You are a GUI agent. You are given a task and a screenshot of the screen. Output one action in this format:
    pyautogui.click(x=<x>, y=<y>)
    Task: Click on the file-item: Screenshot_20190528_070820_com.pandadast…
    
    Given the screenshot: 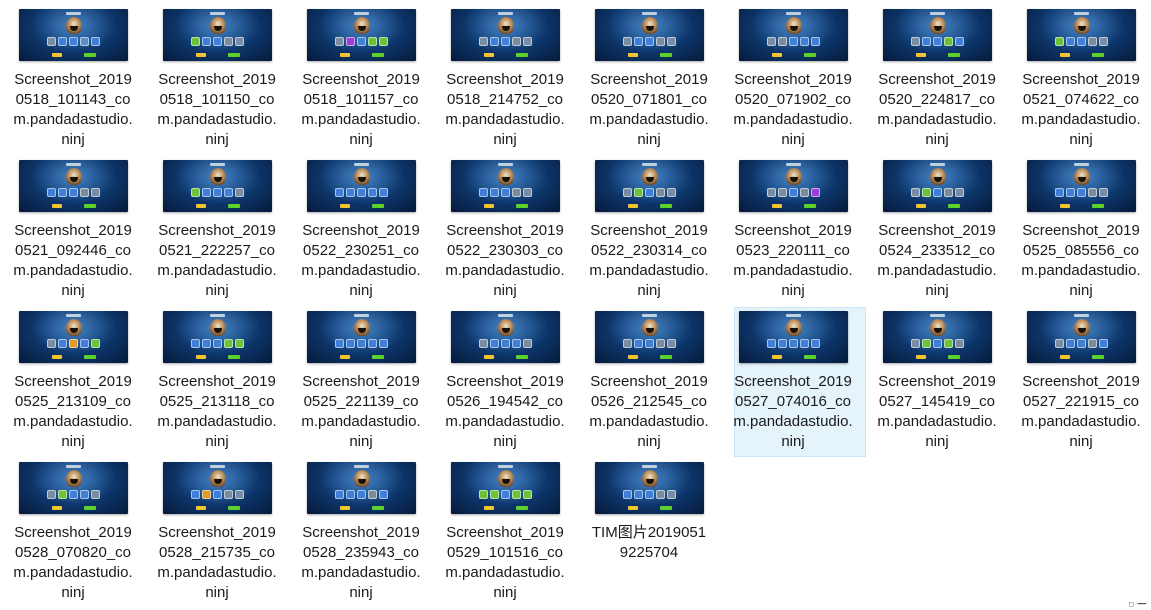 What is the action you would take?
    pyautogui.click(x=79, y=533)
    